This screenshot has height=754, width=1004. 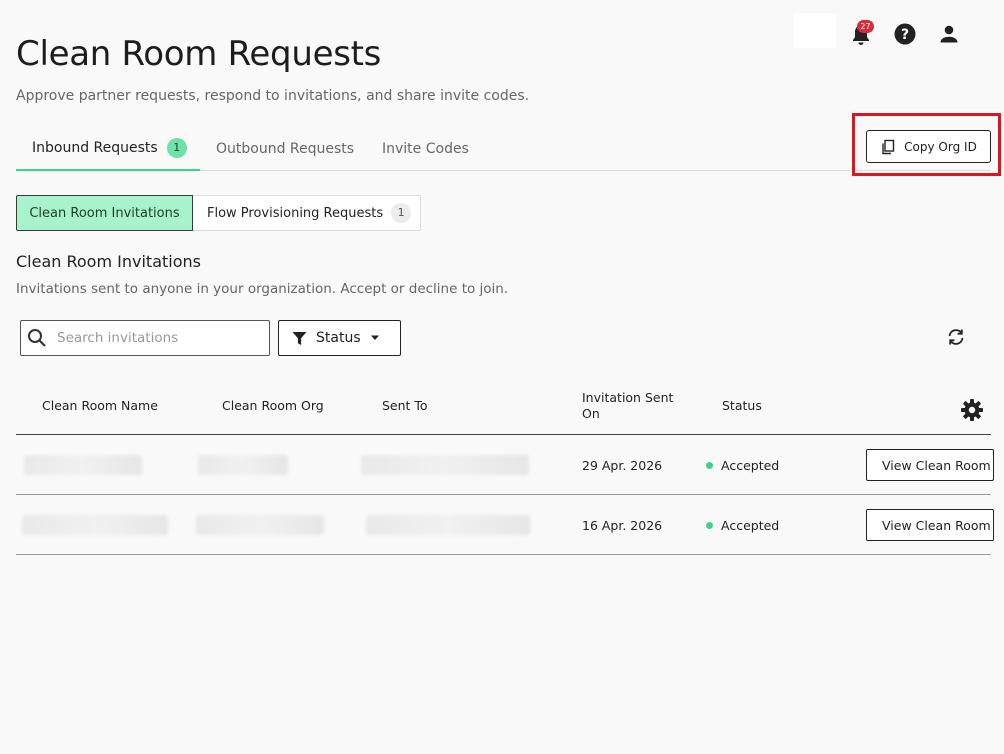 I want to click on tab-inbound-requests: Inbound Requests 1, so click(x=108, y=148).